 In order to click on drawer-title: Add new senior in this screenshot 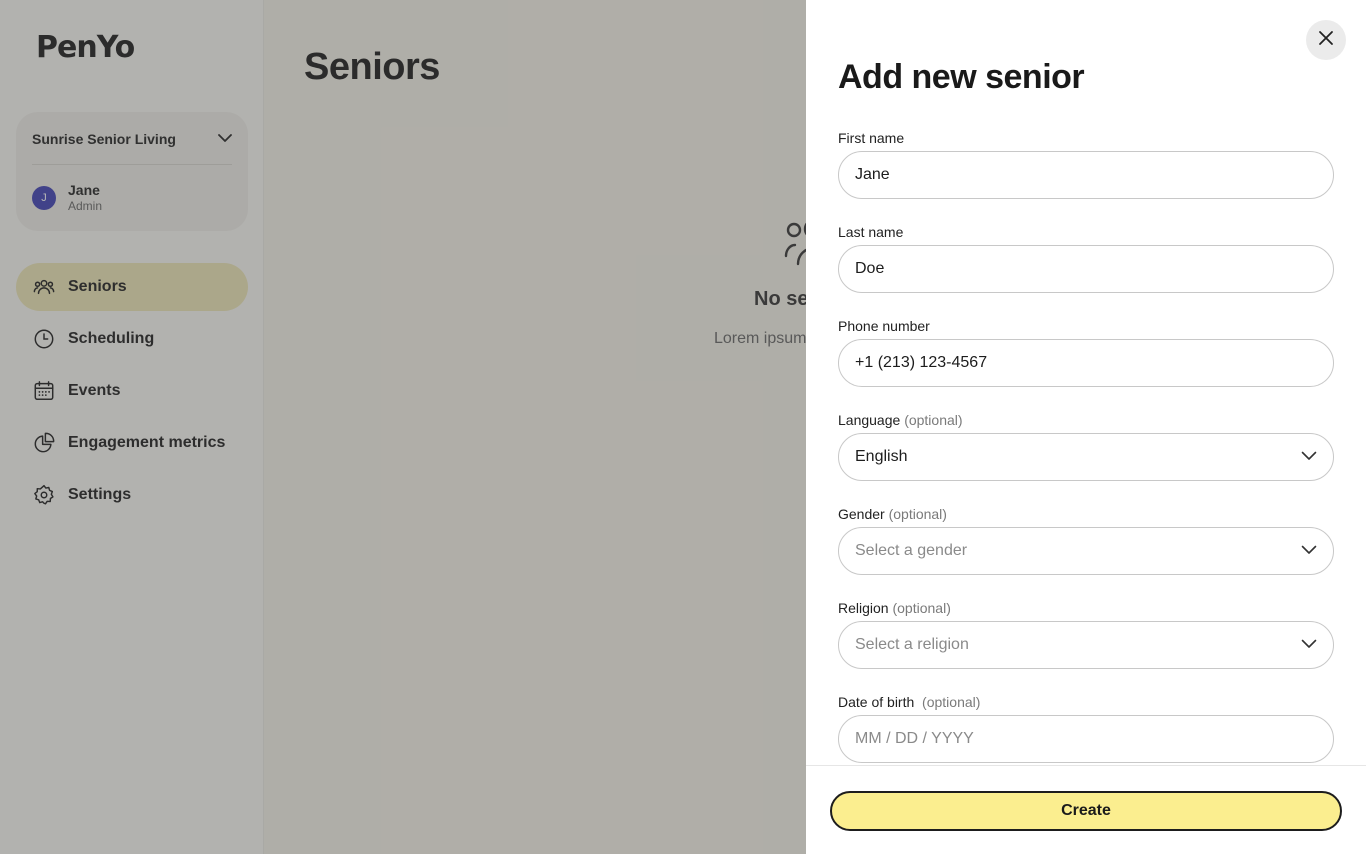, I will do `click(961, 77)`.